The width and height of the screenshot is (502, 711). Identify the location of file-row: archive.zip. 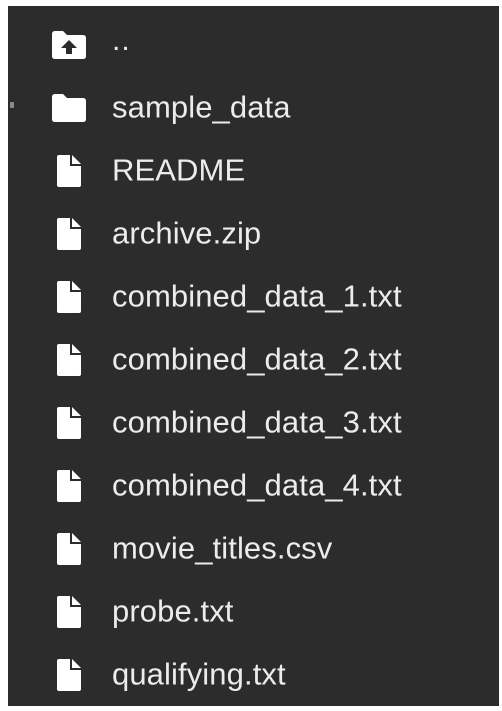
(253, 233).